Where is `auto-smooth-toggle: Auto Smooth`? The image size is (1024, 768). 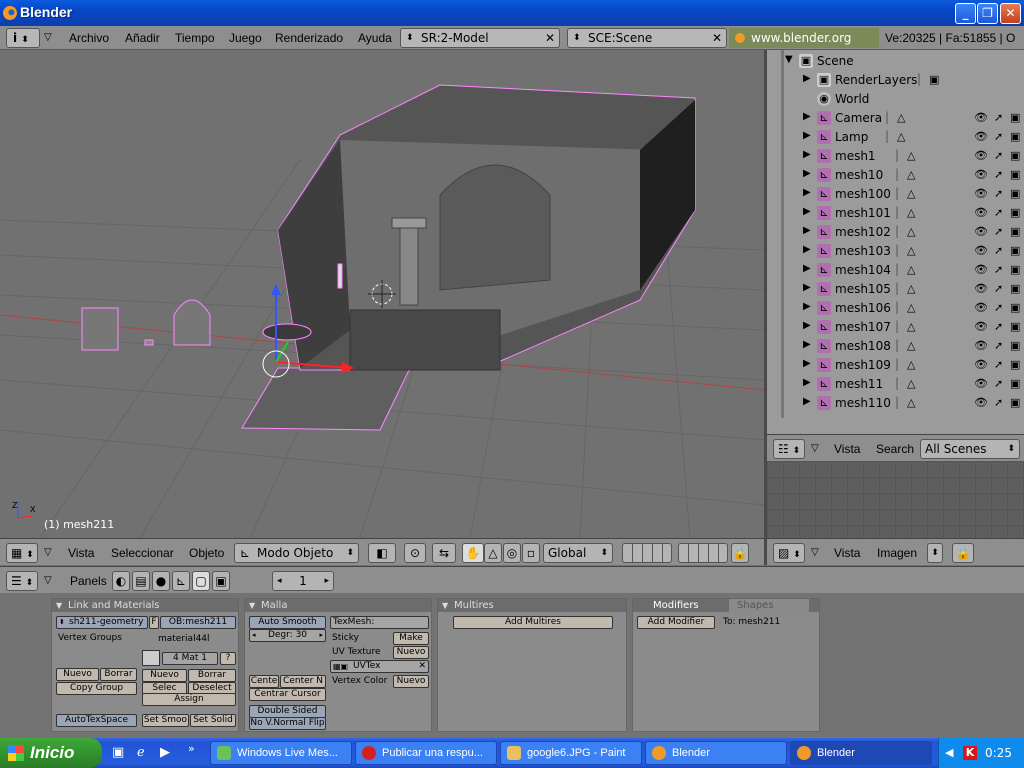 auto-smooth-toggle: Auto Smooth is located at coordinates (287, 622).